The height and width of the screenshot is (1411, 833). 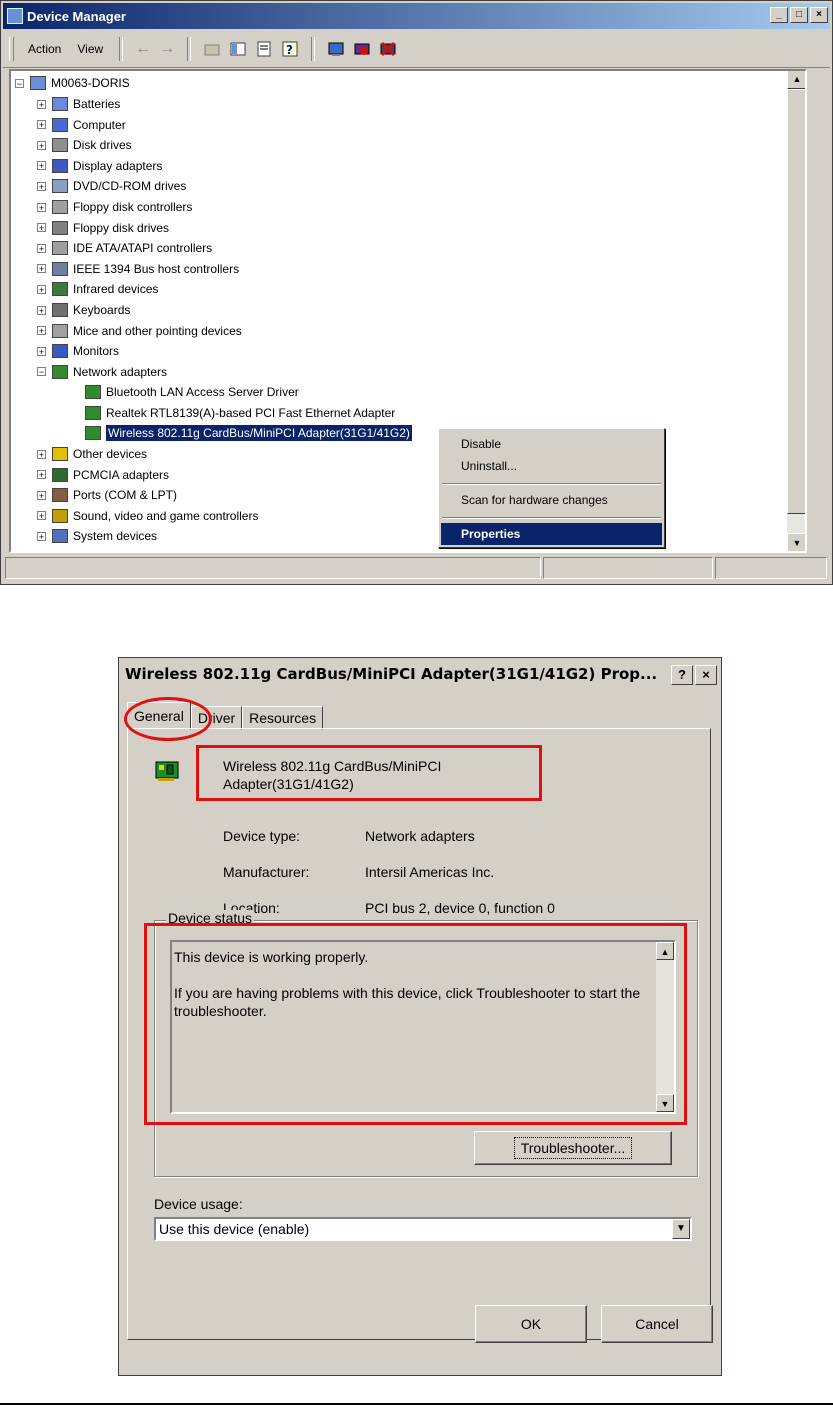 I want to click on tree-category-floppy-disk-drives: + Floppy disk drives, so click(x=103, y=228).